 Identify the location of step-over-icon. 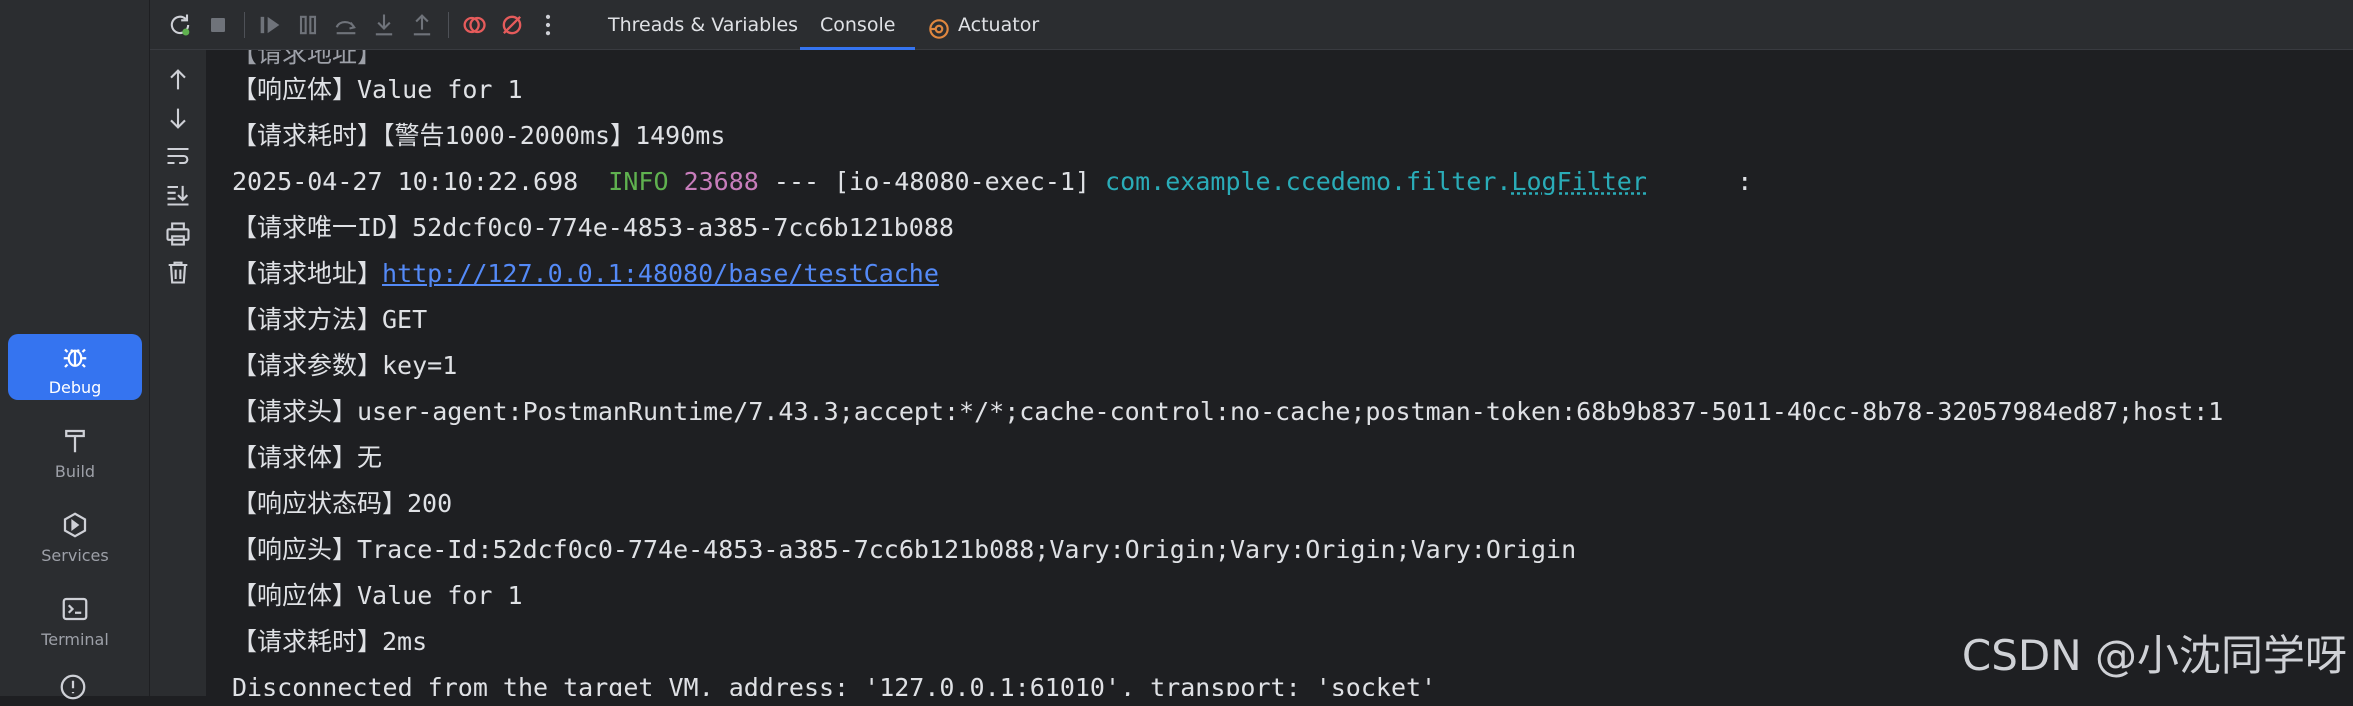
(346, 25).